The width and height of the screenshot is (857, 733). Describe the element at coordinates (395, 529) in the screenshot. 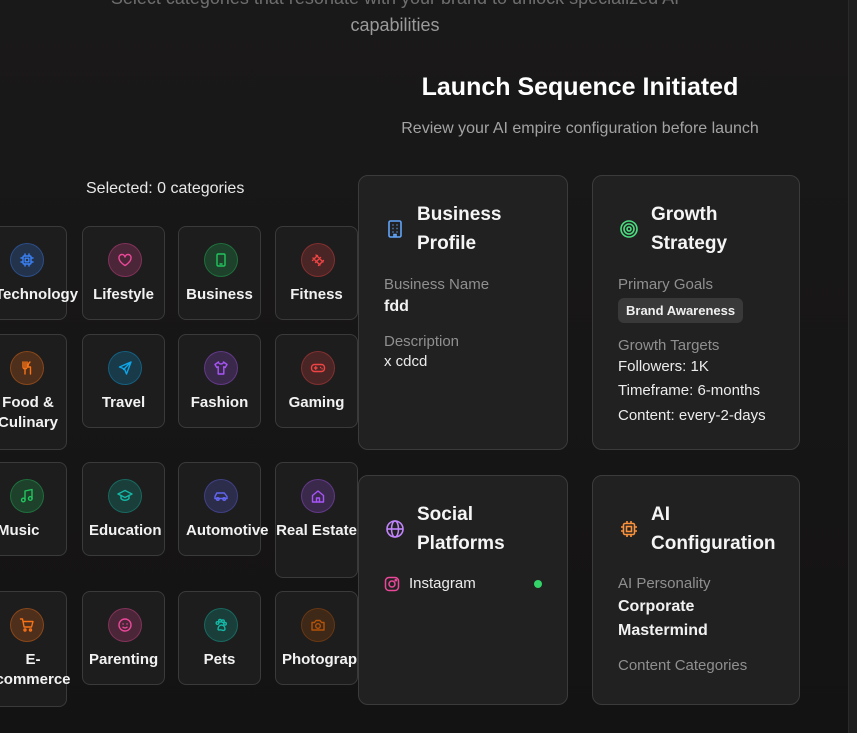

I see `globe-icon` at that location.